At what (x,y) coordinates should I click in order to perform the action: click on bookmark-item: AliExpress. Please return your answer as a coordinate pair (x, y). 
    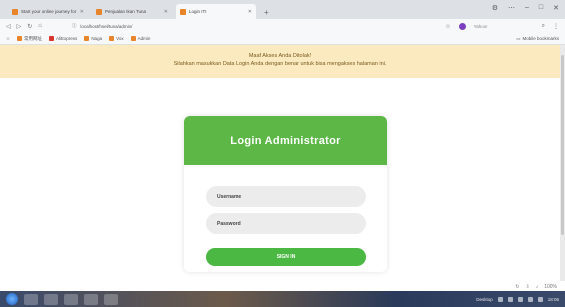
    Looking at the image, I should click on (63, 38).